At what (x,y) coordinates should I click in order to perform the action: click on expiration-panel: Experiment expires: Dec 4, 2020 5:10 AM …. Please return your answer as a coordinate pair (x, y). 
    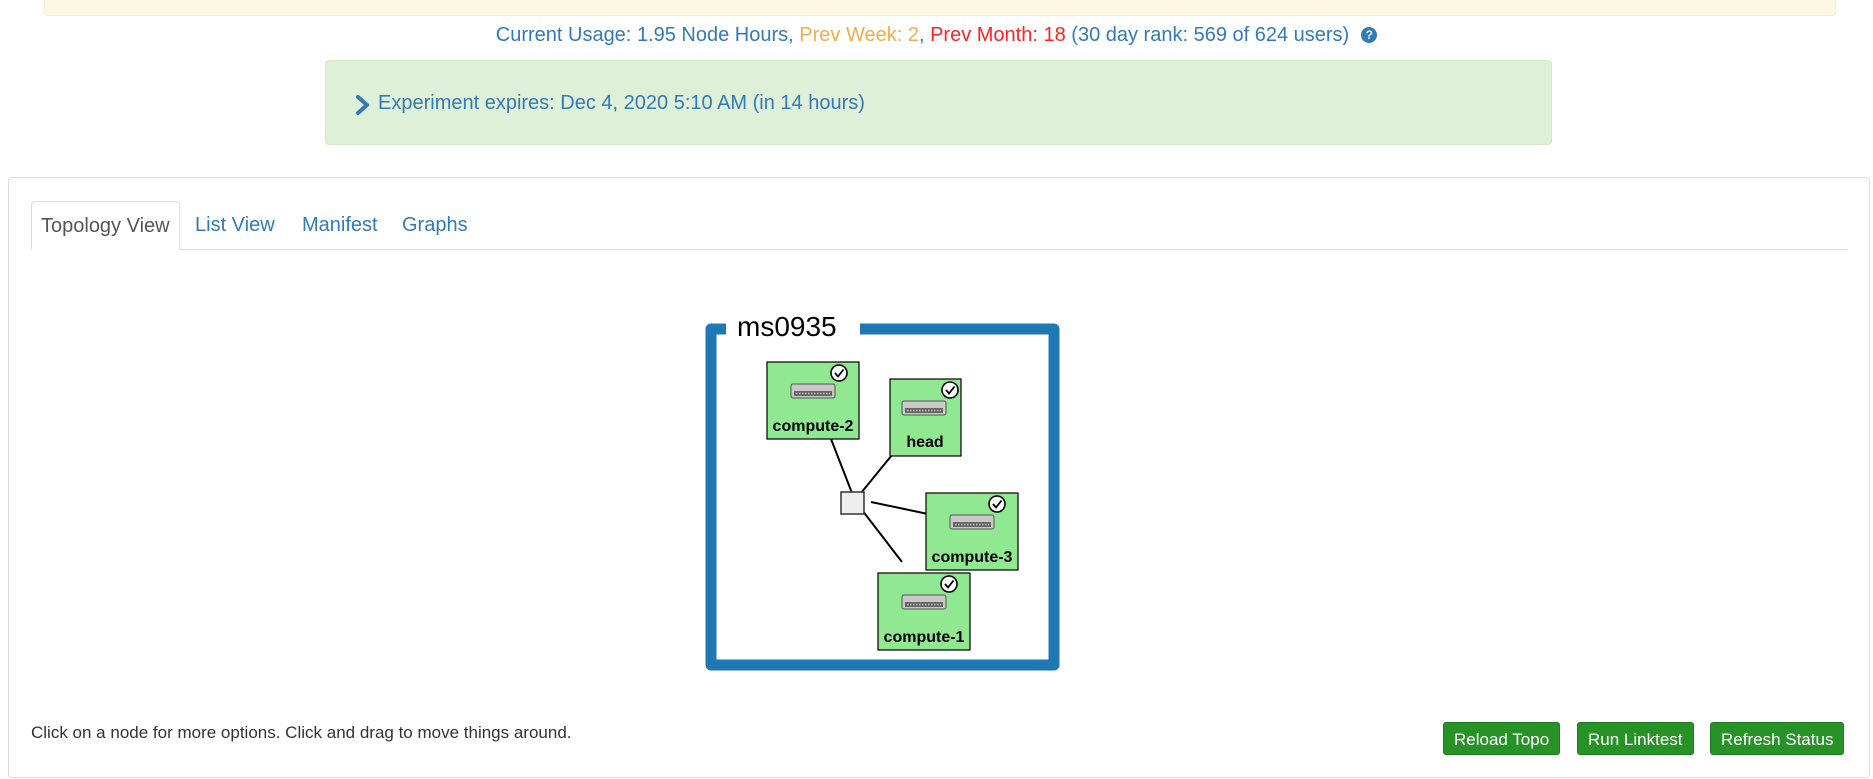
    Looking at the image, I should click on (938, 102).